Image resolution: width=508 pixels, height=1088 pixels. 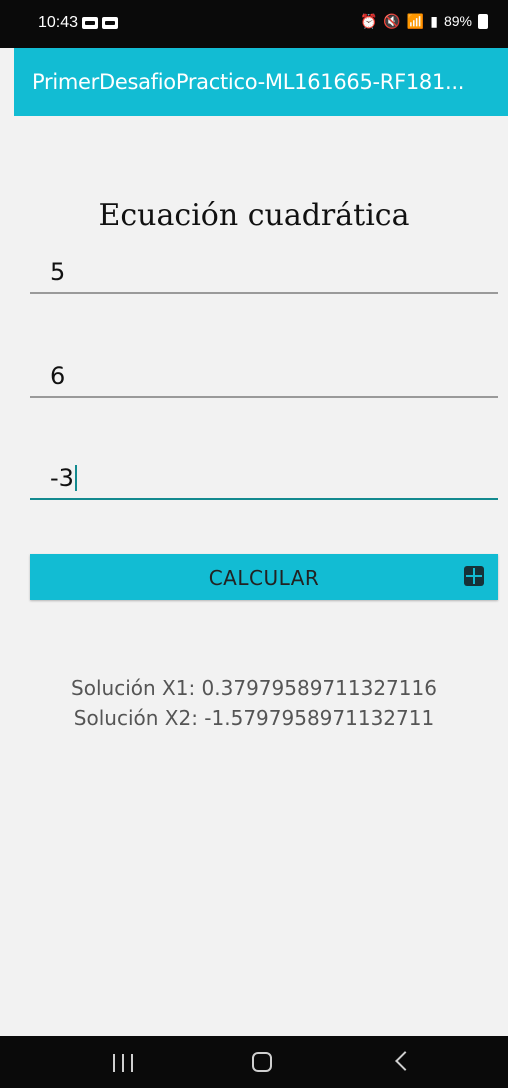 I want to click on alarm-icon: ⏰, so click(x=368, y=21).